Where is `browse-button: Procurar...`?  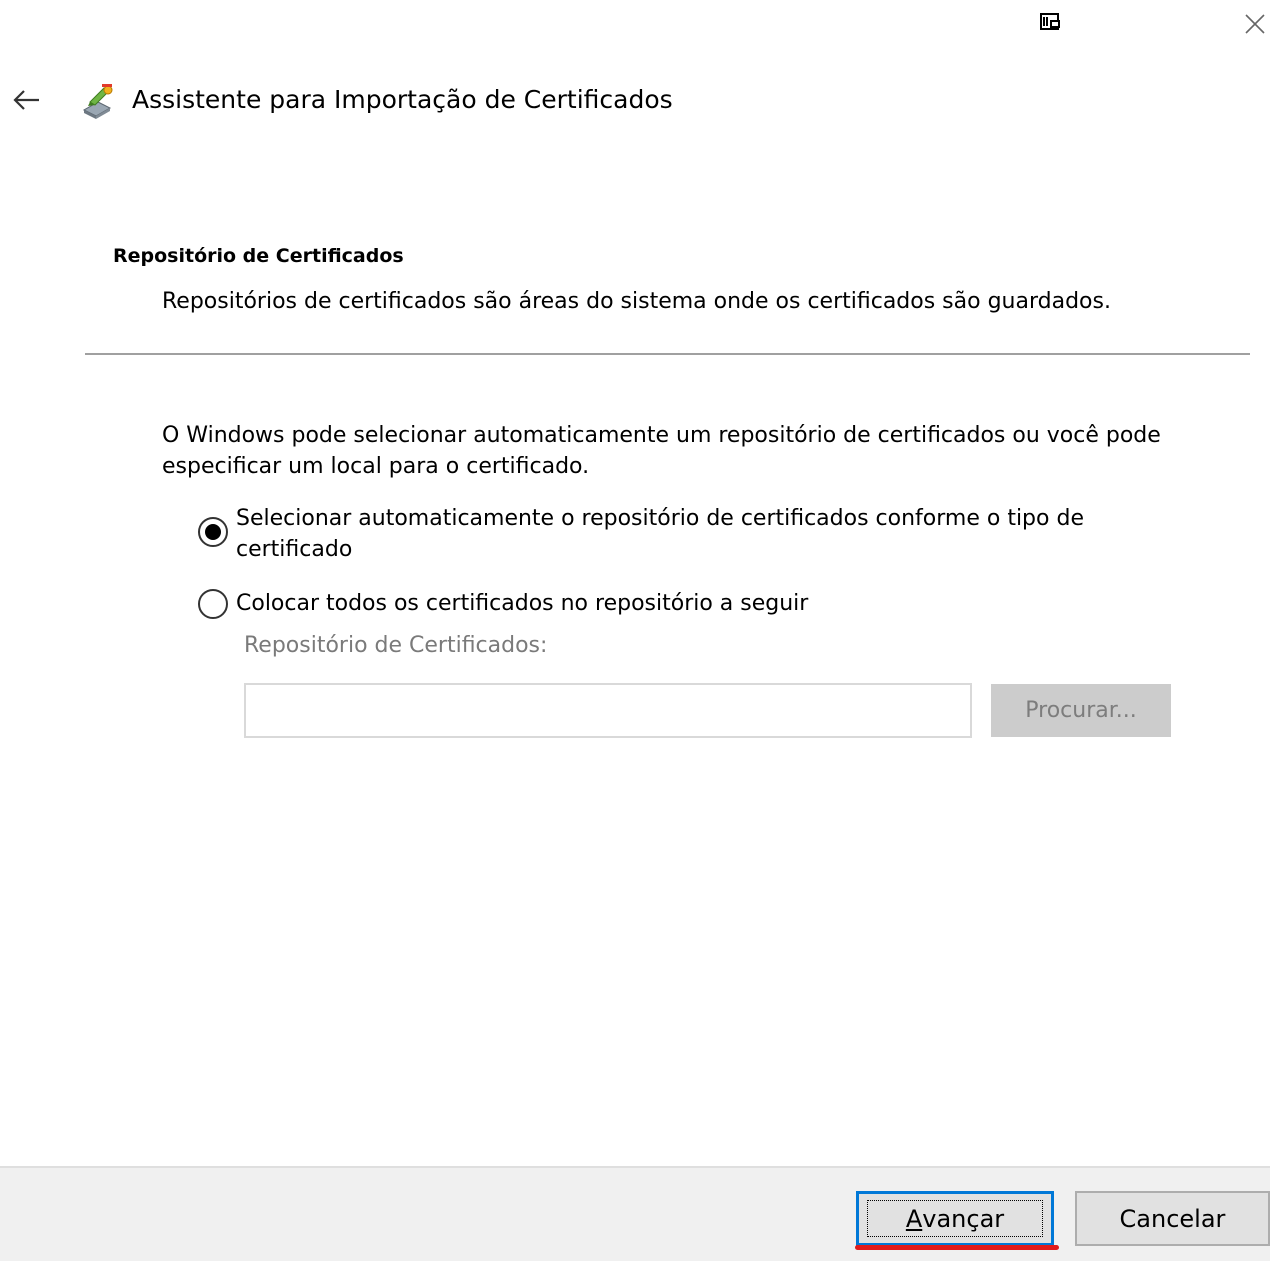
browse-button: Procurar... is located at coordinates (1081, 710).